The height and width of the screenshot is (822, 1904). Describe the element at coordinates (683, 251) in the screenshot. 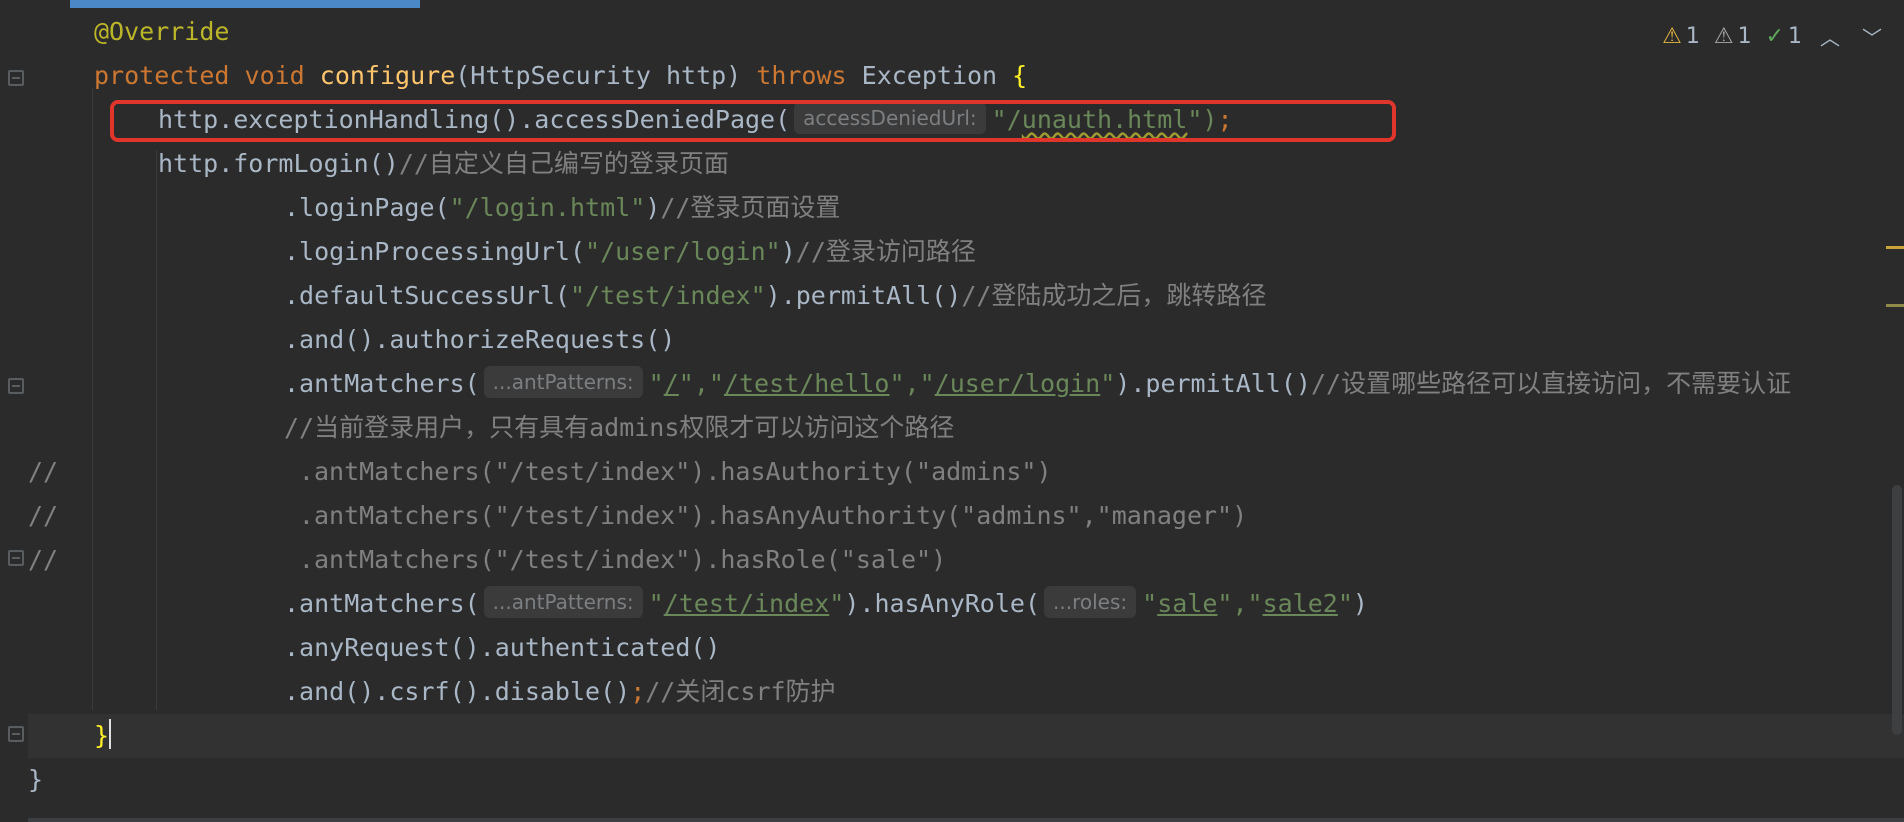

I see `code-token: "/user/login"` at that location.